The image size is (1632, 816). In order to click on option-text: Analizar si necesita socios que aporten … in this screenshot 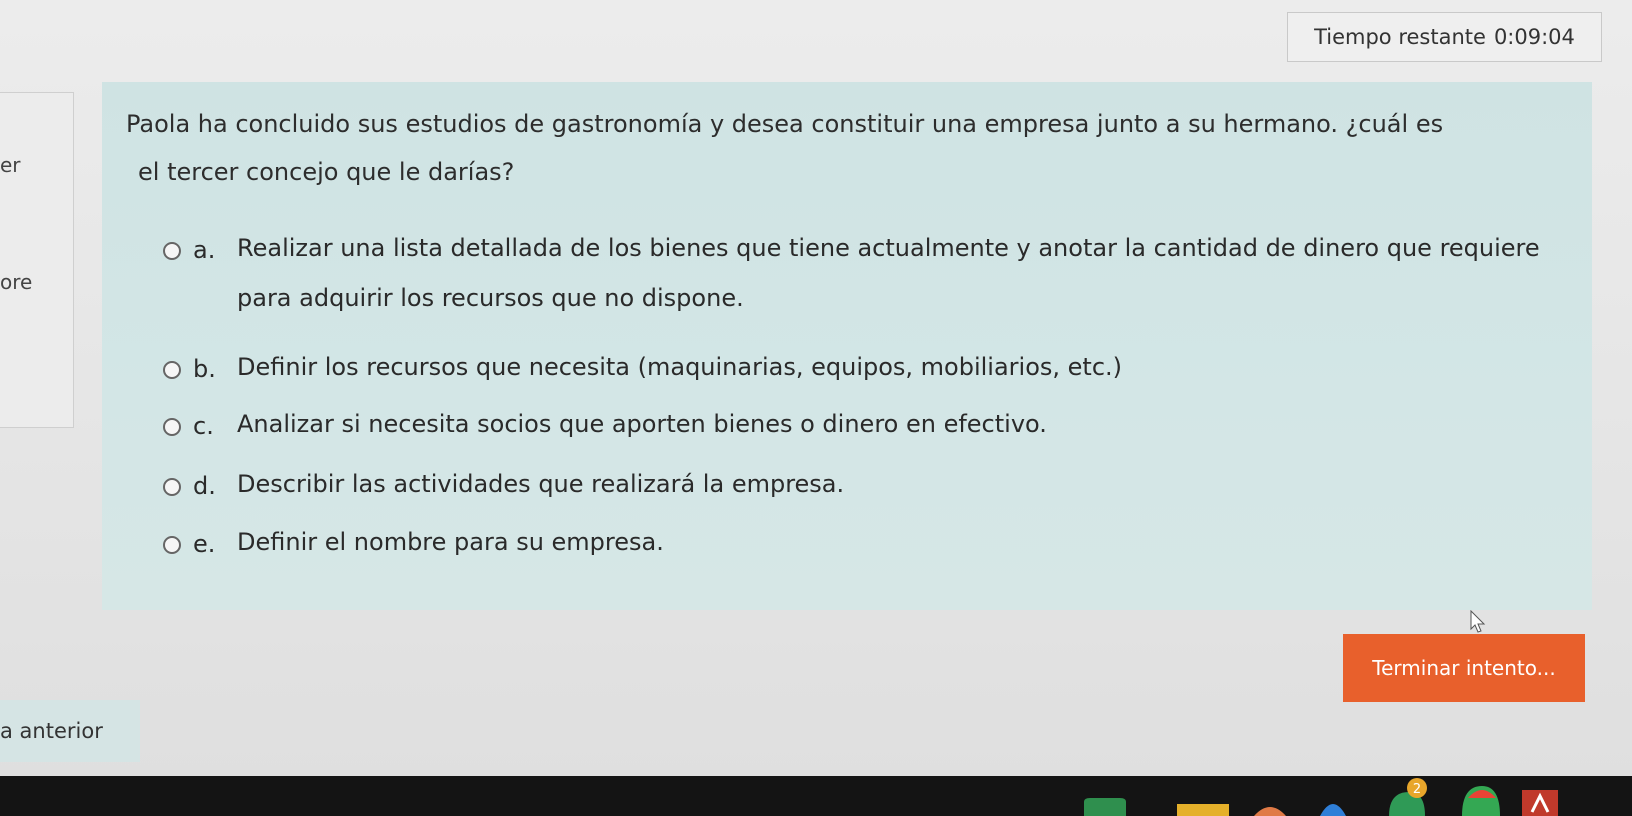, I will do `click(642, 424)`.